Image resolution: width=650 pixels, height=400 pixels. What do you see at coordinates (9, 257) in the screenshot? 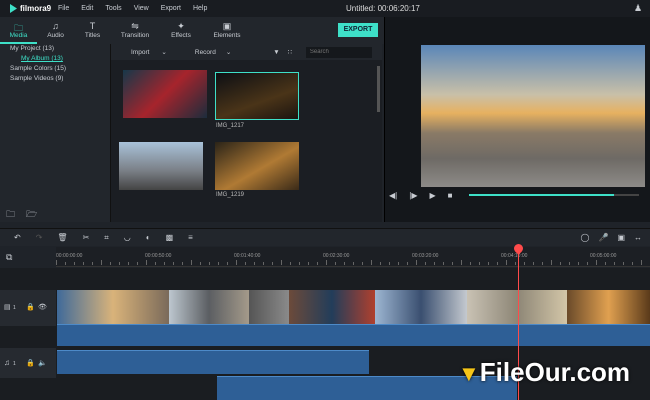
I see `add-track-icon: ⧉` at bounding box center [9, 257].